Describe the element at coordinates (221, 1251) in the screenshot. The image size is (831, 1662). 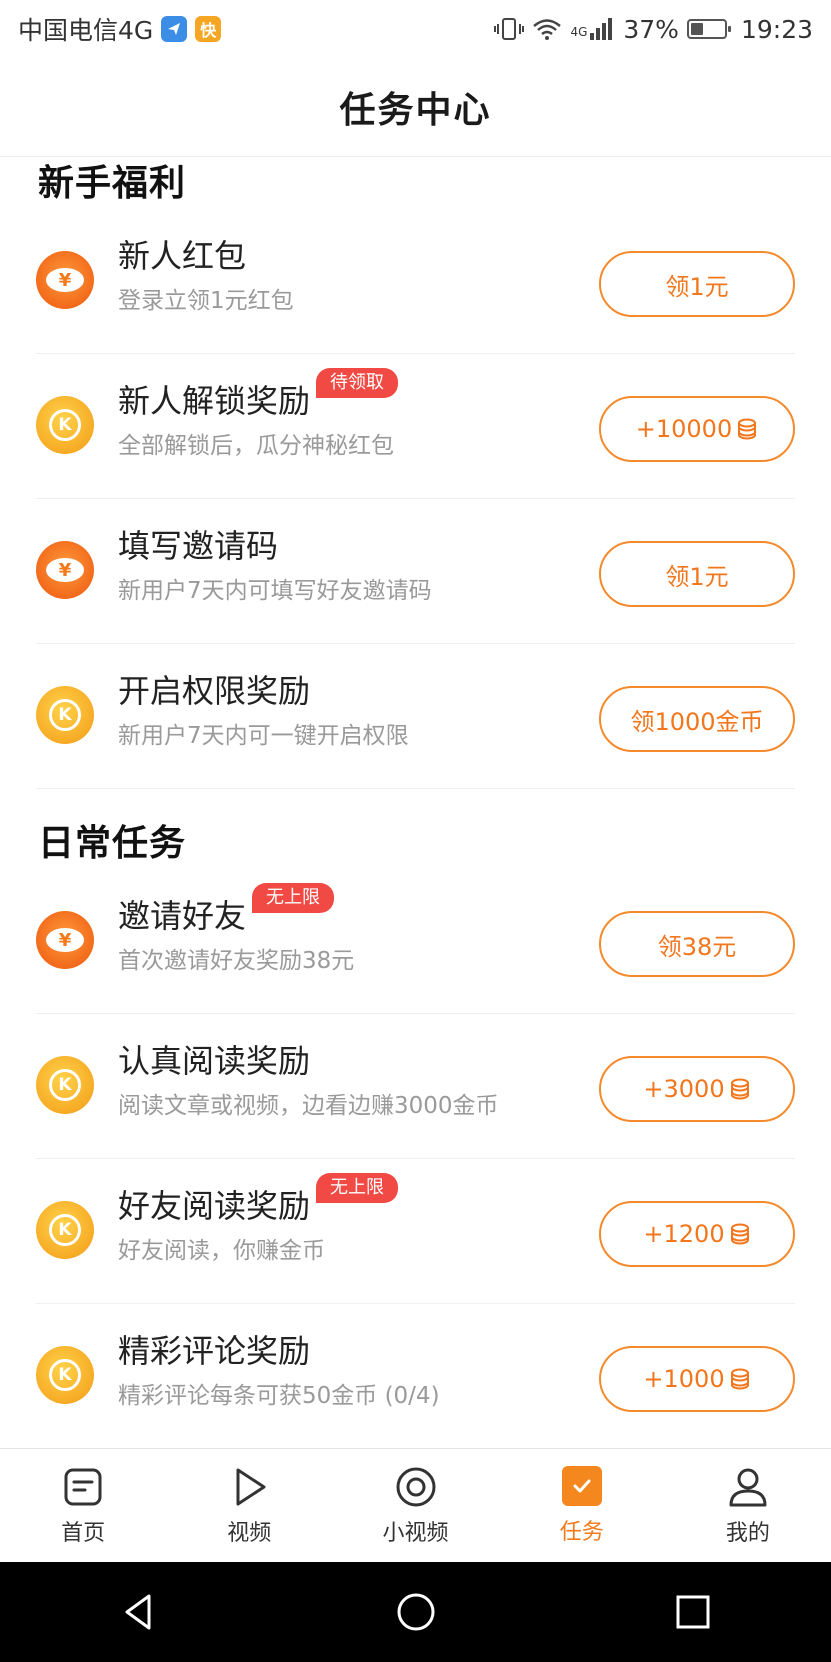
I see `task-desc: 好友阅读，你赚金币` at that location.